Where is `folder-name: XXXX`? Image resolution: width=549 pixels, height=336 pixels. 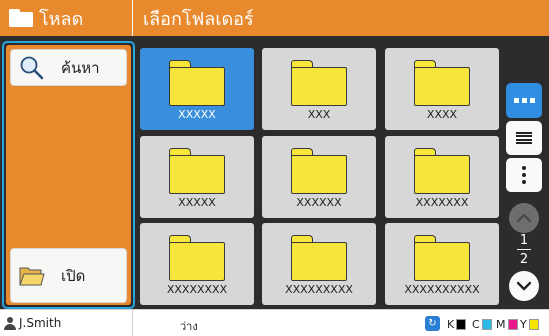
folder-name: XXXX is located at coordinates (442, 114).